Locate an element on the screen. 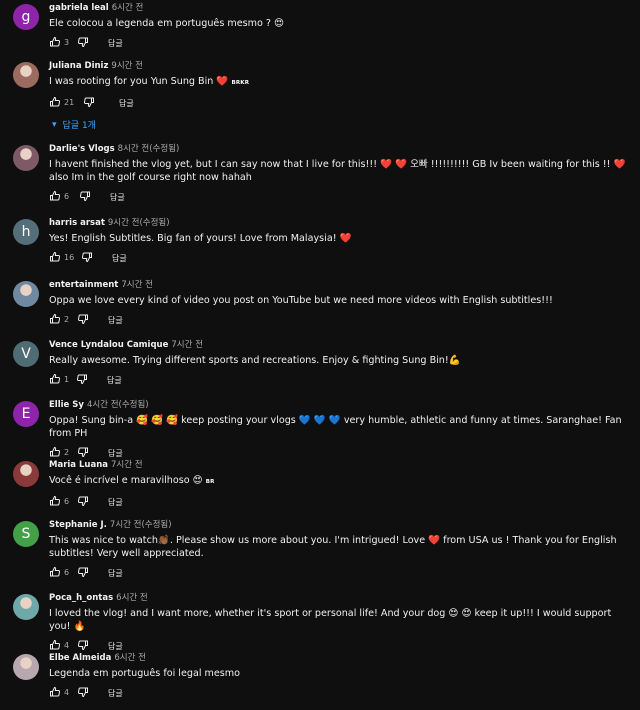 The image size is (640, 710). country-flag: BRKR is located at coordinates (240, 83).